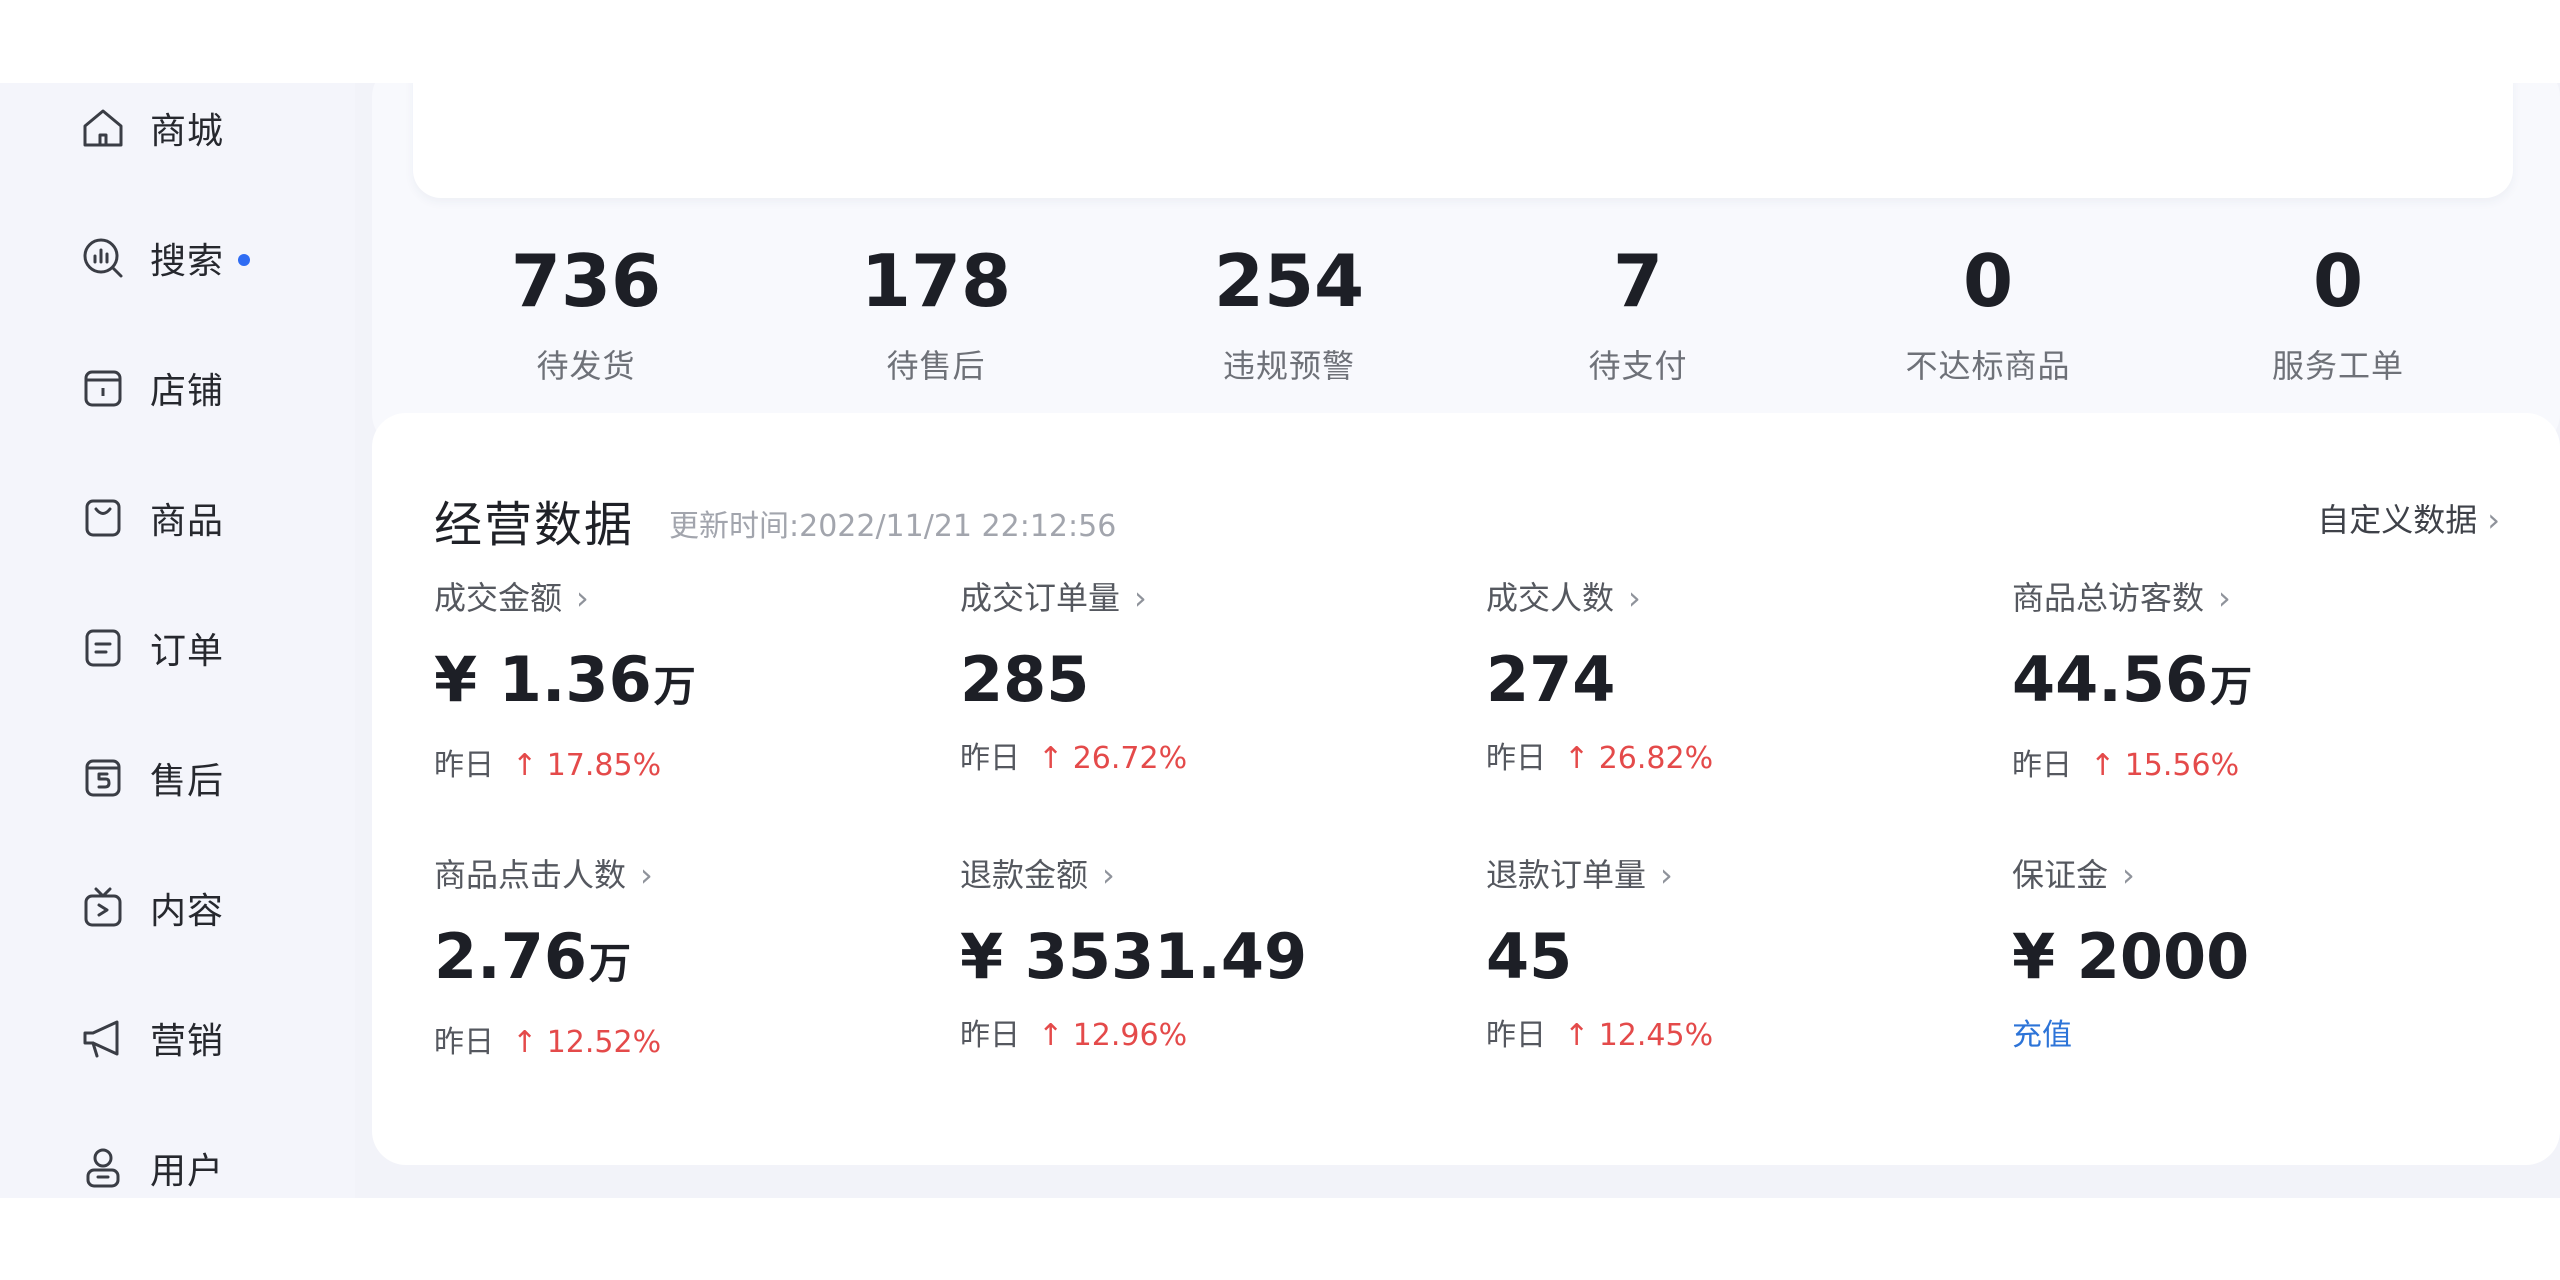 Image resolution: width=2560 pixels, height=1280 pixels. Describe the element at coordinates (103, 1038) in the screenshot. I see `megaphone-icon` at that location.